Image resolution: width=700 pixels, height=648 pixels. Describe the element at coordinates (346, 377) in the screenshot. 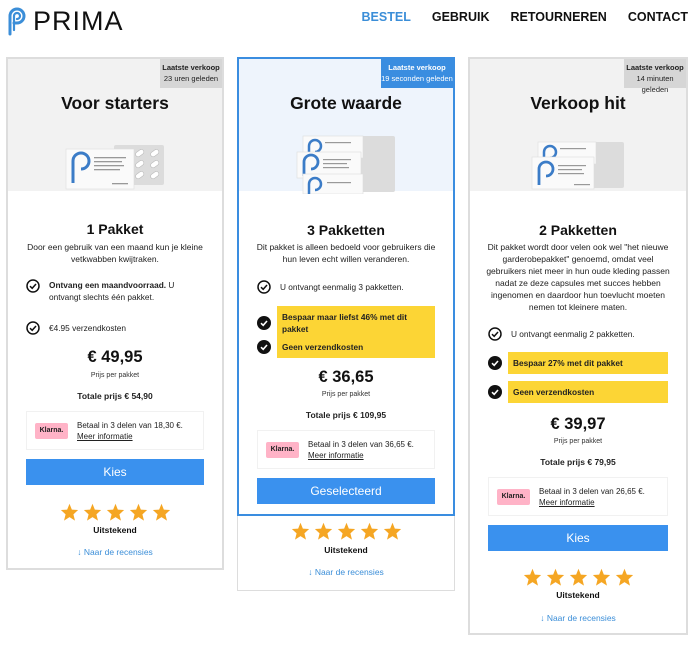

I see `price-per-package: € 36,65` at that location.